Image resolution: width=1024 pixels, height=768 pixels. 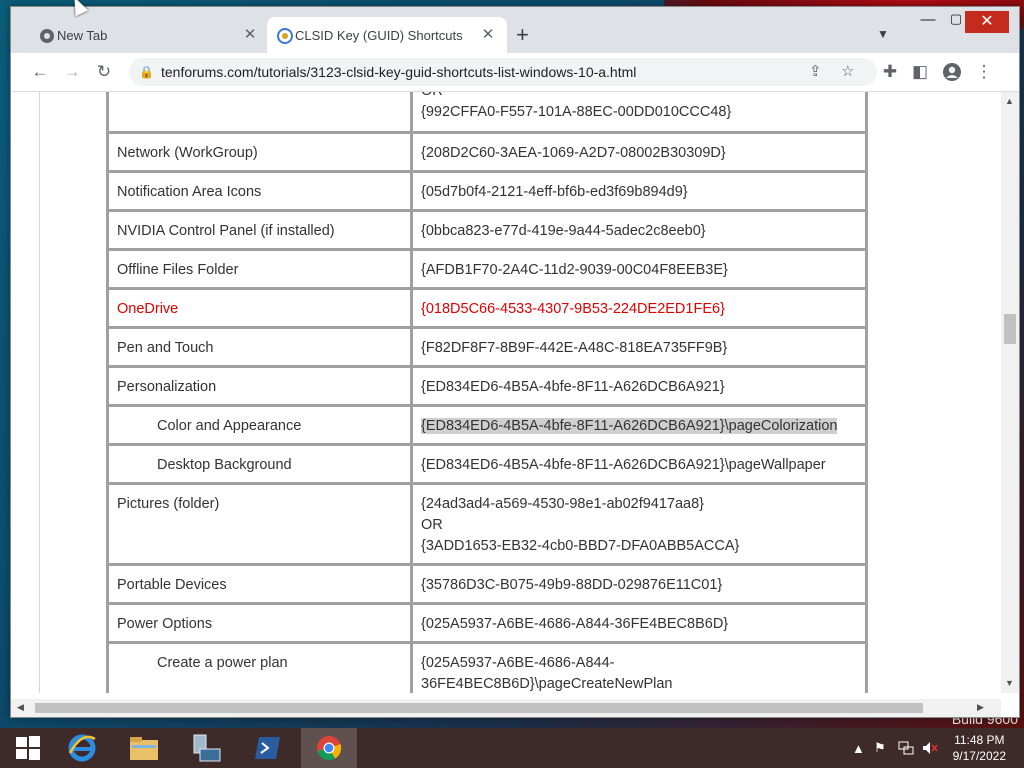 What do you see at coordinates (144, 748) in the screenshot?
I see `file-explorer-icon` at bounding box center [144, 748].